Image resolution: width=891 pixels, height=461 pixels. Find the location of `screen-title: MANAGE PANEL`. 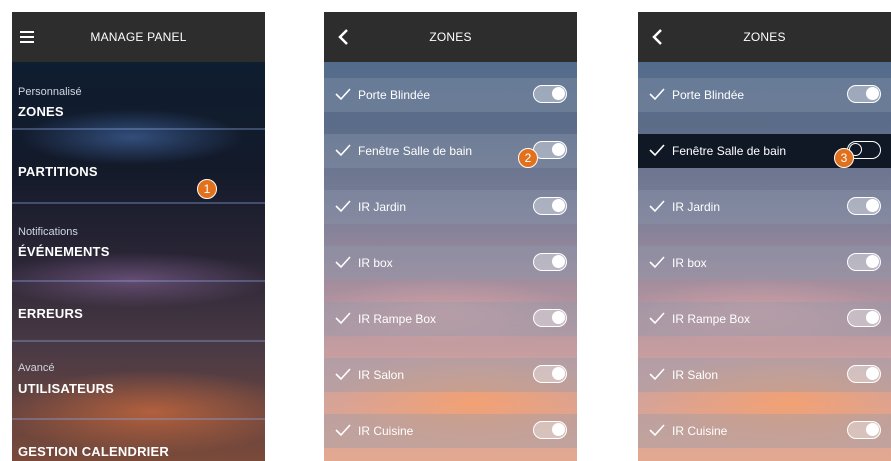

screen-title: MANAGE PANEL is located at coordinates (138, 37).